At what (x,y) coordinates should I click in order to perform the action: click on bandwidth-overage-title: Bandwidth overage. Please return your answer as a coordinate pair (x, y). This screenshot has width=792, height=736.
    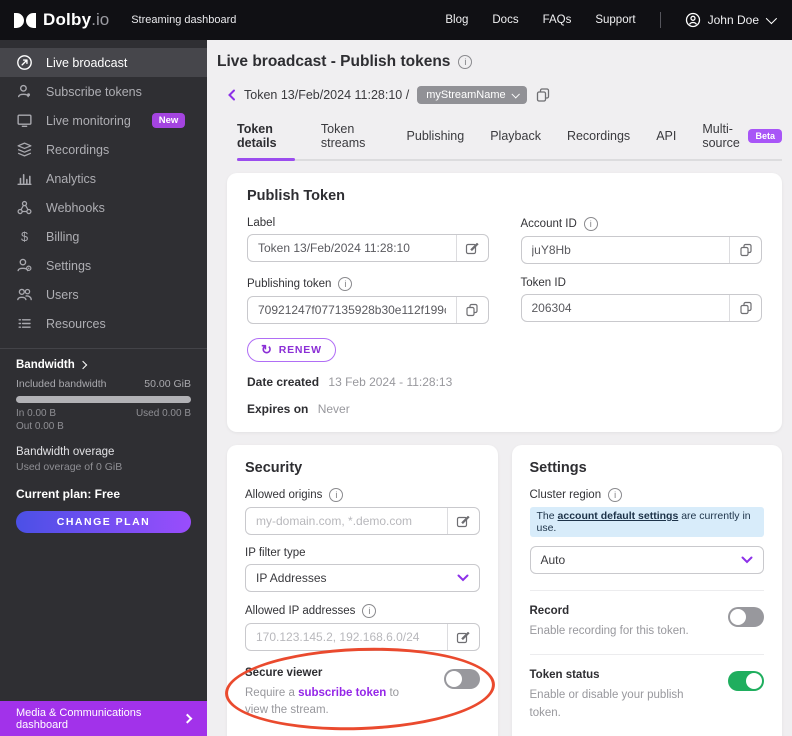
    Looking at the image, I should click on (65, 452).